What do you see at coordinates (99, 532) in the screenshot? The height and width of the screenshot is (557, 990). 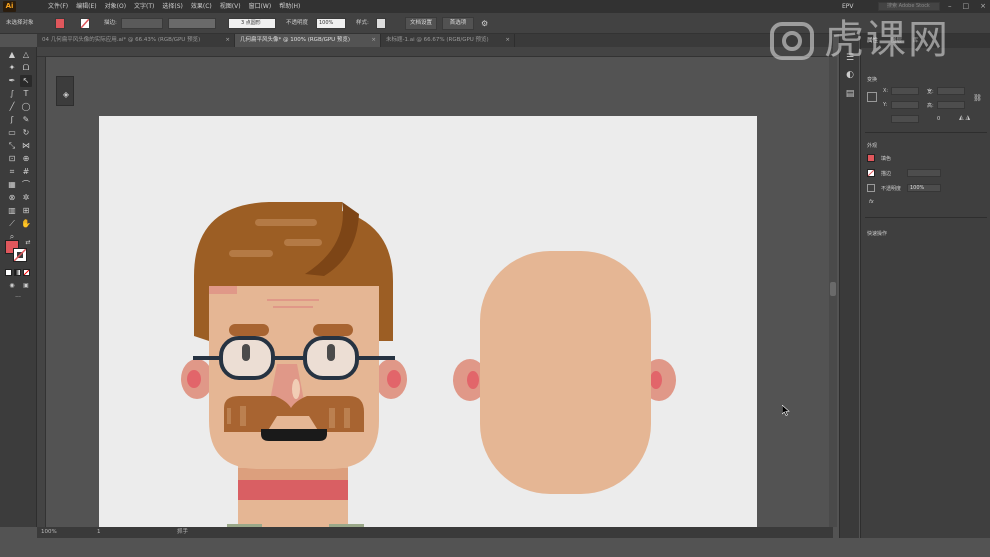 I see `artboard-navigator: 1` at bounding box center [99, 532].